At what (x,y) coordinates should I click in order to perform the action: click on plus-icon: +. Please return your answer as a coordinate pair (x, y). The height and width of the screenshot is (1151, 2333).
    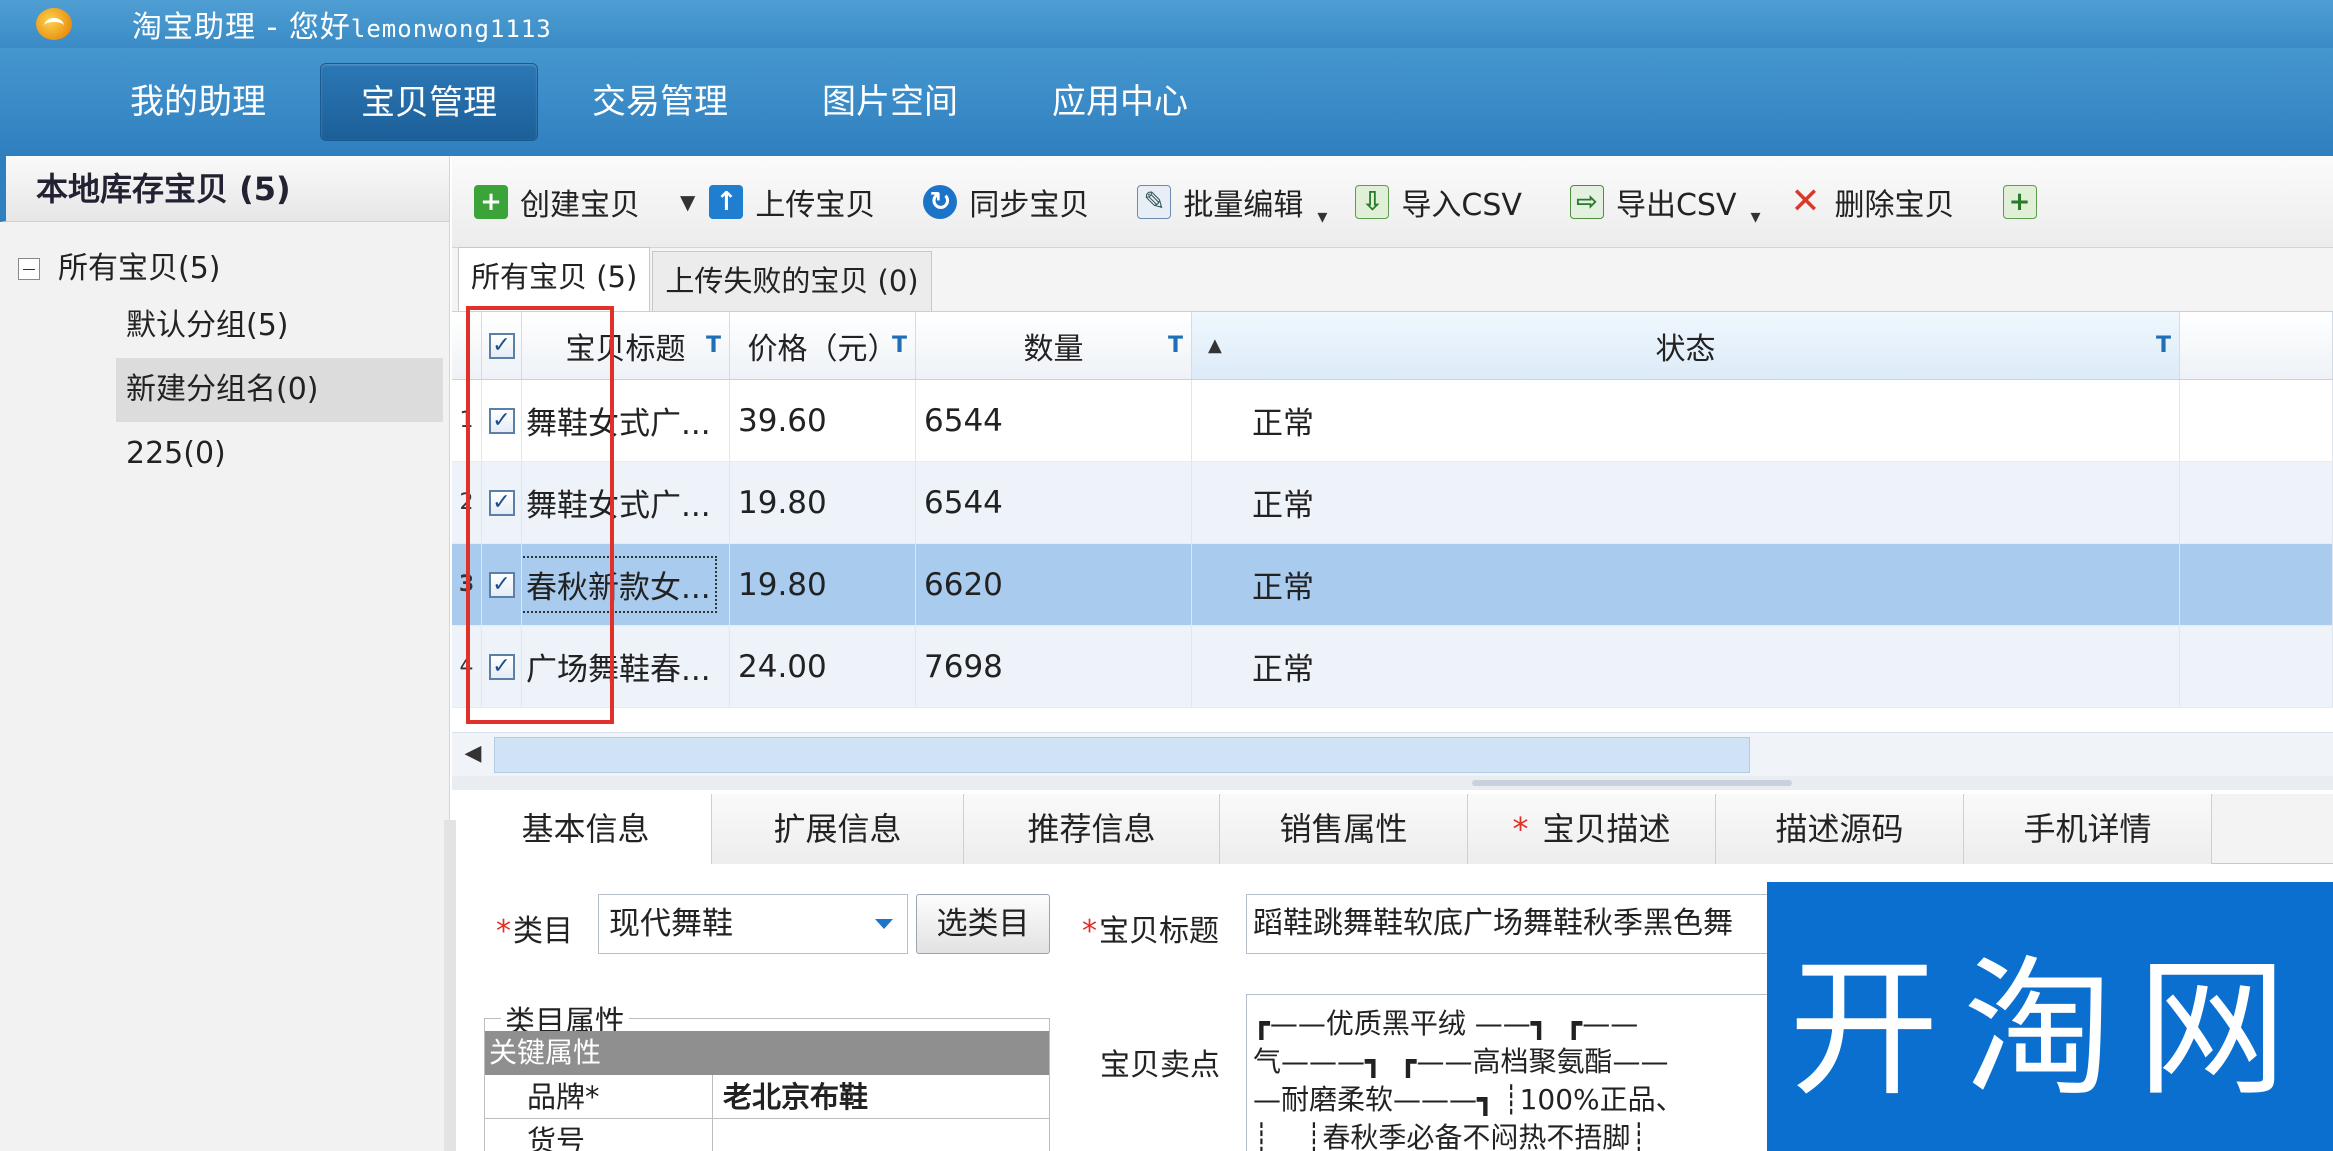
    Looking at the image, I should click on (491, 201).